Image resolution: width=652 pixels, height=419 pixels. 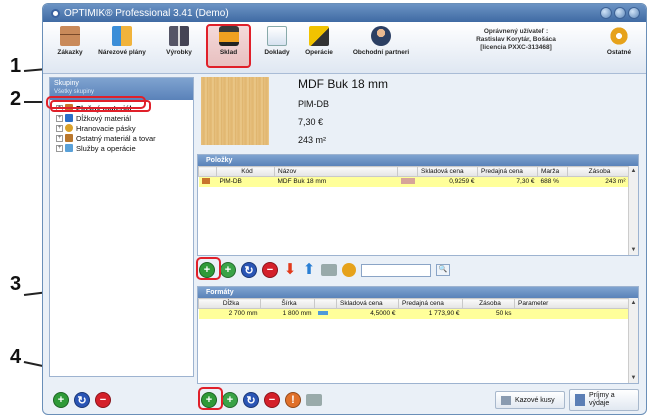 I want to click on tb-vyrobky: Výrobky, so click(x=179, y=41).